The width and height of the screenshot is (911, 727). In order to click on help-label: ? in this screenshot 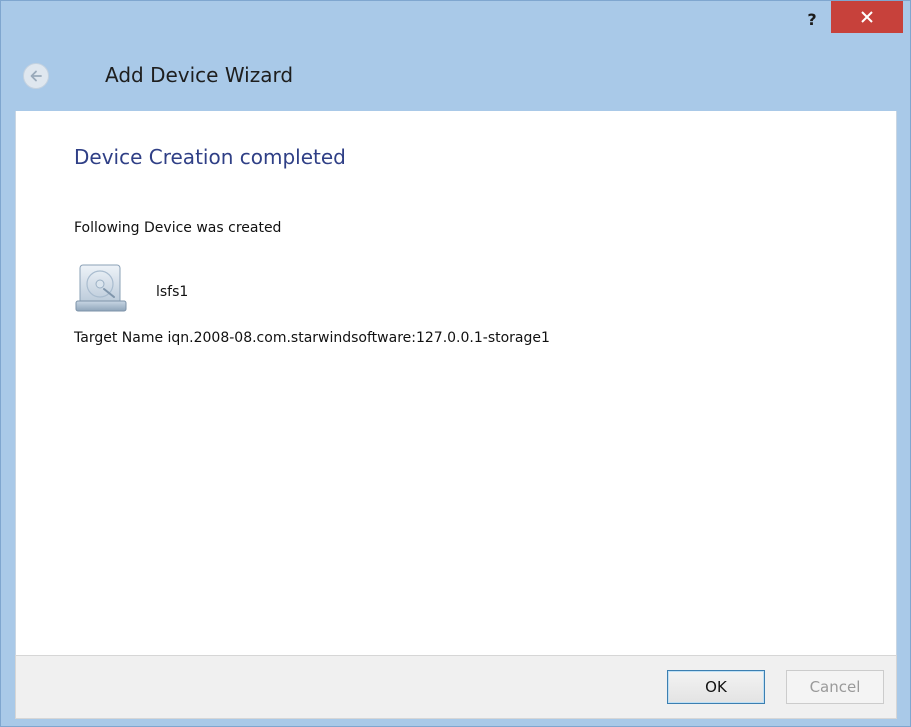, I will do `click(812, 19)`.